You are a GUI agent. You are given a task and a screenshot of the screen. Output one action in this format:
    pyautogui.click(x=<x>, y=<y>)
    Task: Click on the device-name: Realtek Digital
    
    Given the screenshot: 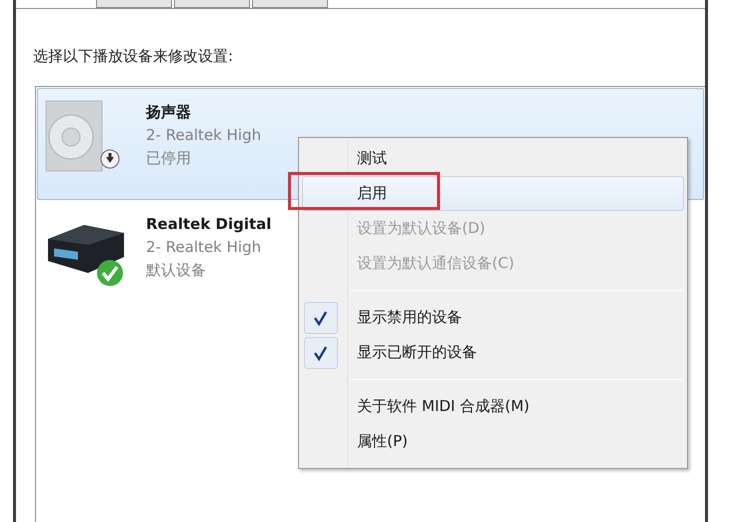 What is the action you would take?
    pyautogui.click(x=209, y=224)
    